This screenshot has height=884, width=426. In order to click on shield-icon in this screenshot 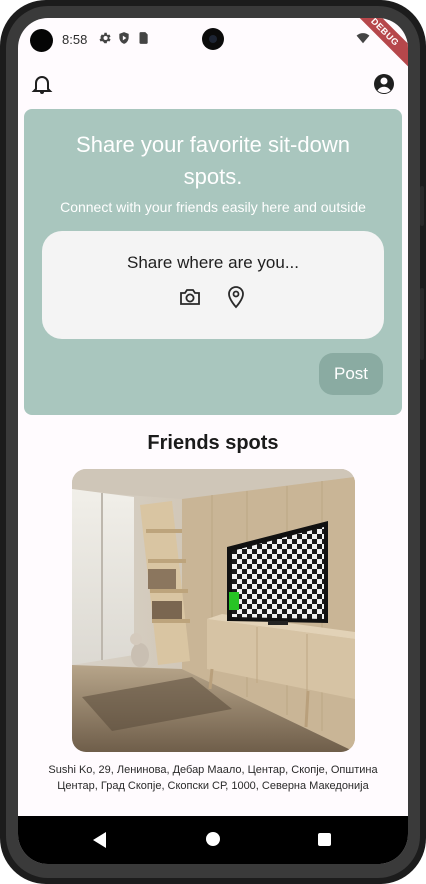, I will do `click(124, 38)`.